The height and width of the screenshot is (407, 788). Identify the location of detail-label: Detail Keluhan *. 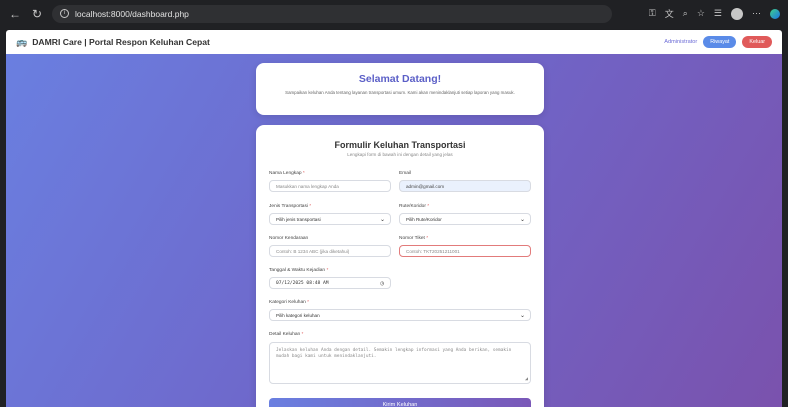
(286, 334).